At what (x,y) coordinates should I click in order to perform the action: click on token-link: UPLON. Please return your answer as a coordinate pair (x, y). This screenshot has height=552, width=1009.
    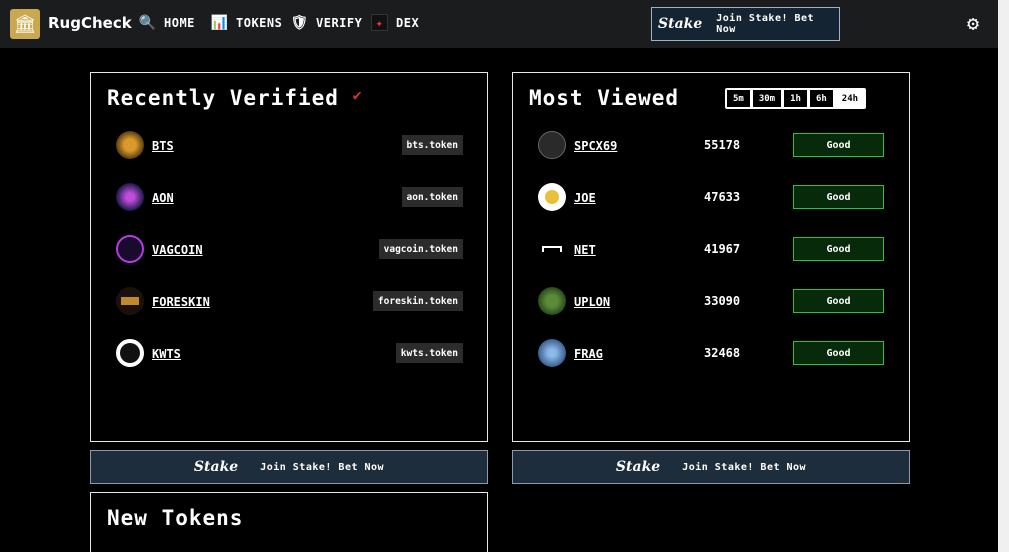
    Looking at the image, I should click on (592, 302).